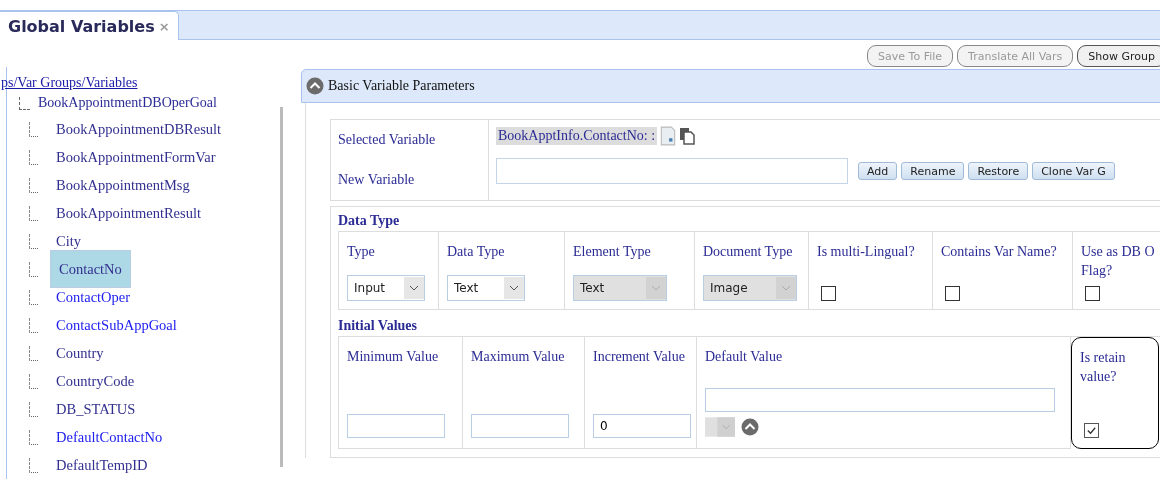 Image resolution: width=1160 pixels, height=480 pixels. I want to click on field-label: Document Type, so click(748, 252).